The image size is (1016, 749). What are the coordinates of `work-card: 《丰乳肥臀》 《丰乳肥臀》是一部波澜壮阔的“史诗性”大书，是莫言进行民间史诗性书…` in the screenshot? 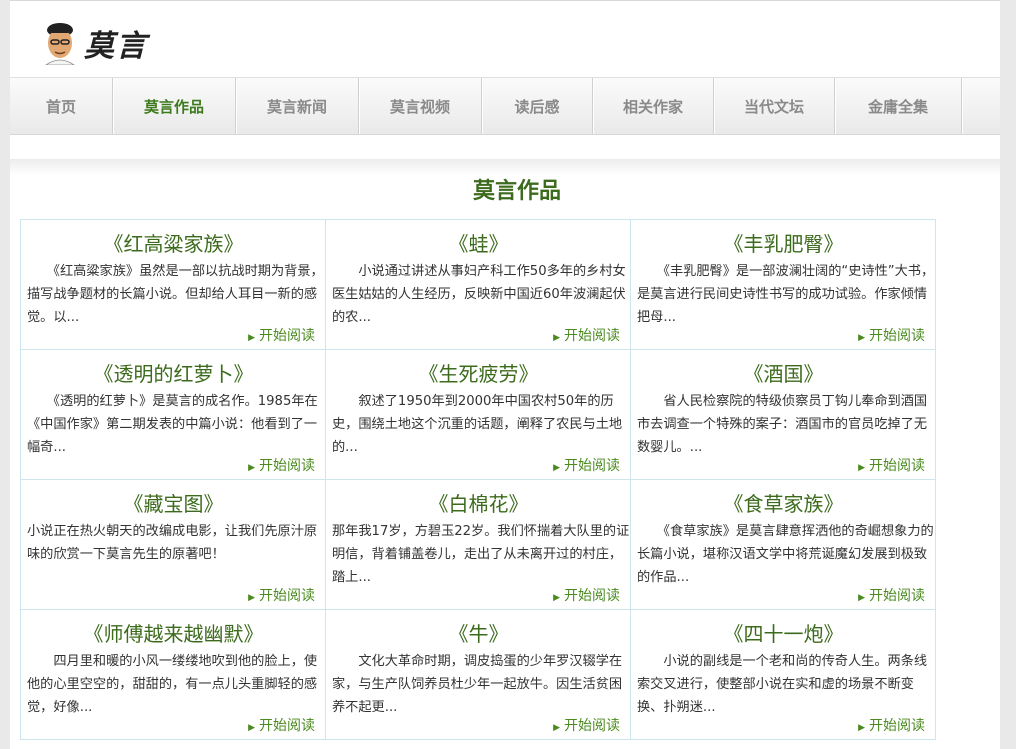 It's located at (783, 285).